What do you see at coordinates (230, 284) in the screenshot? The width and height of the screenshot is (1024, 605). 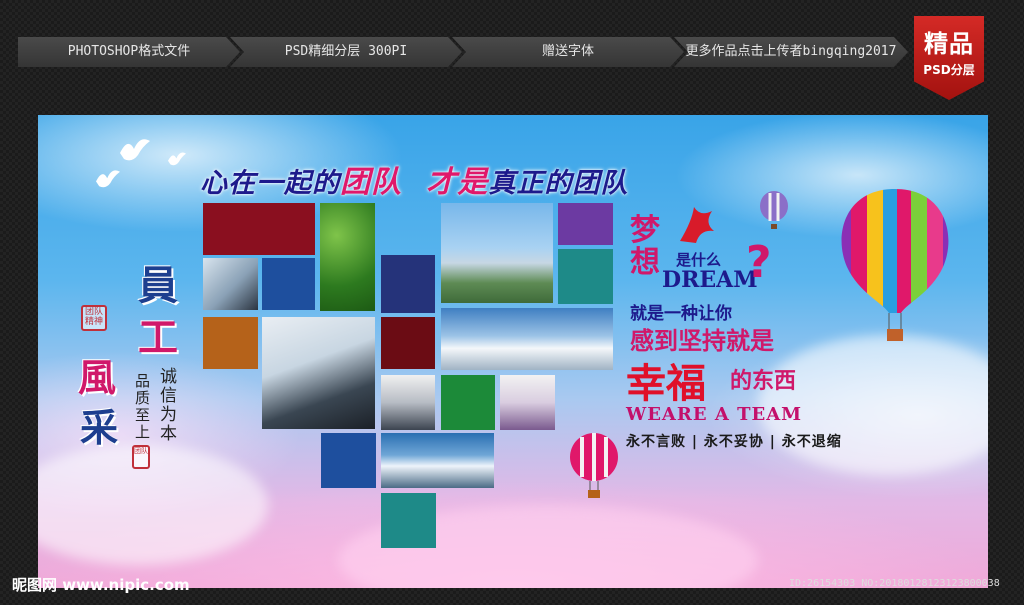 I see `photo-handshake` at bounding box center [230, 284].